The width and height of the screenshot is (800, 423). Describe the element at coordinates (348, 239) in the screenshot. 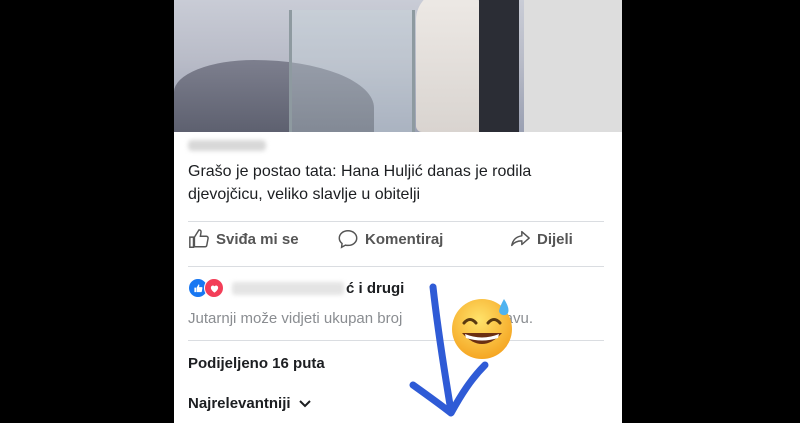

I see `comment-icon` at that location.